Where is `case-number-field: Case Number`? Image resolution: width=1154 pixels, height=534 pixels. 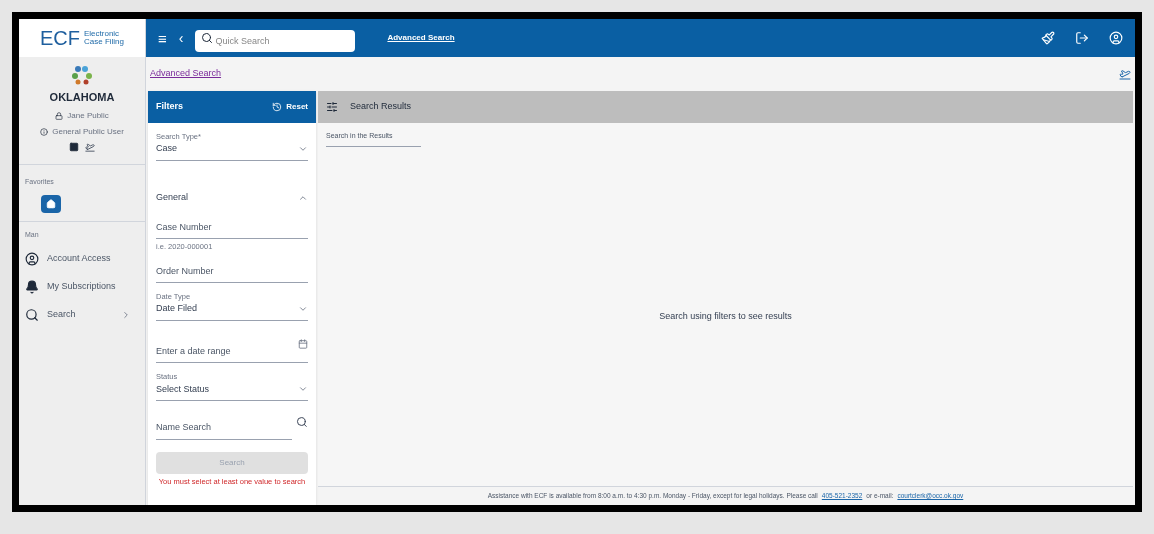 case-number-field: Case Number is located at coordinates (232, 230).